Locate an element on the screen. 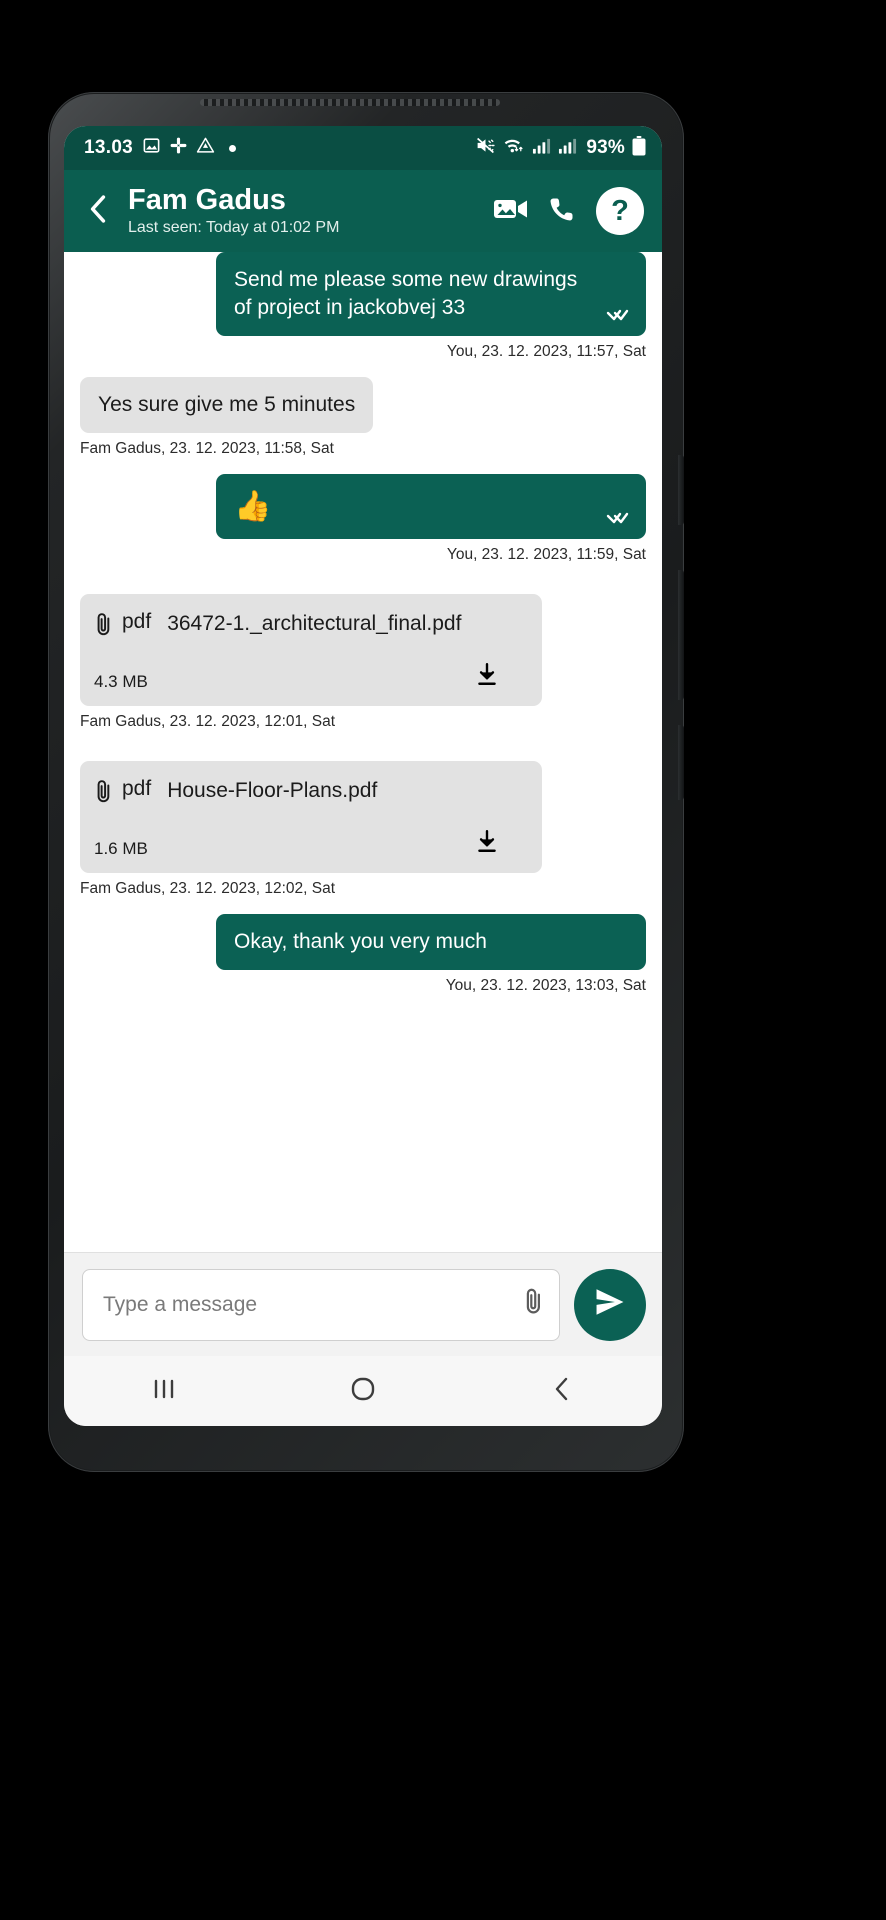  status-bar-system-icons: 93% is located at coordinates (560, 148).